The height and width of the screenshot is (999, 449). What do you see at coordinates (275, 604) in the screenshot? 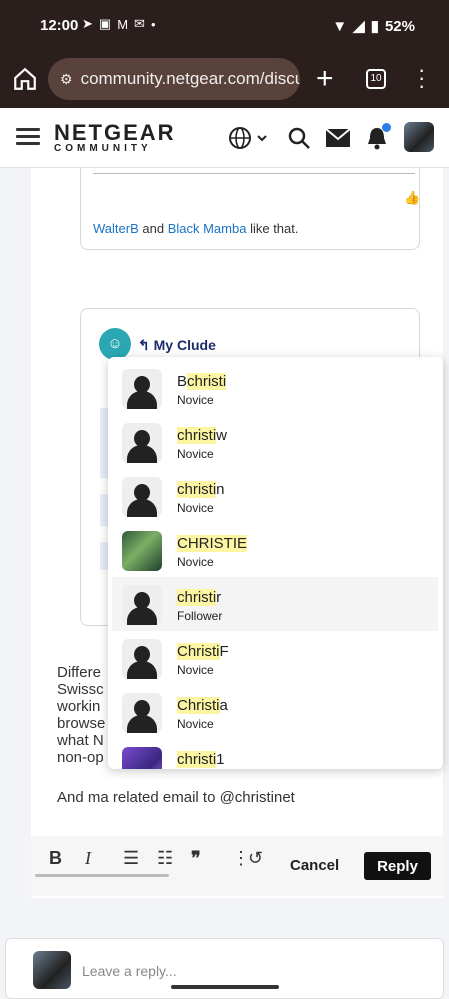
I see `mention-item-selected: christir Follower` at bounding box center [275, 604].